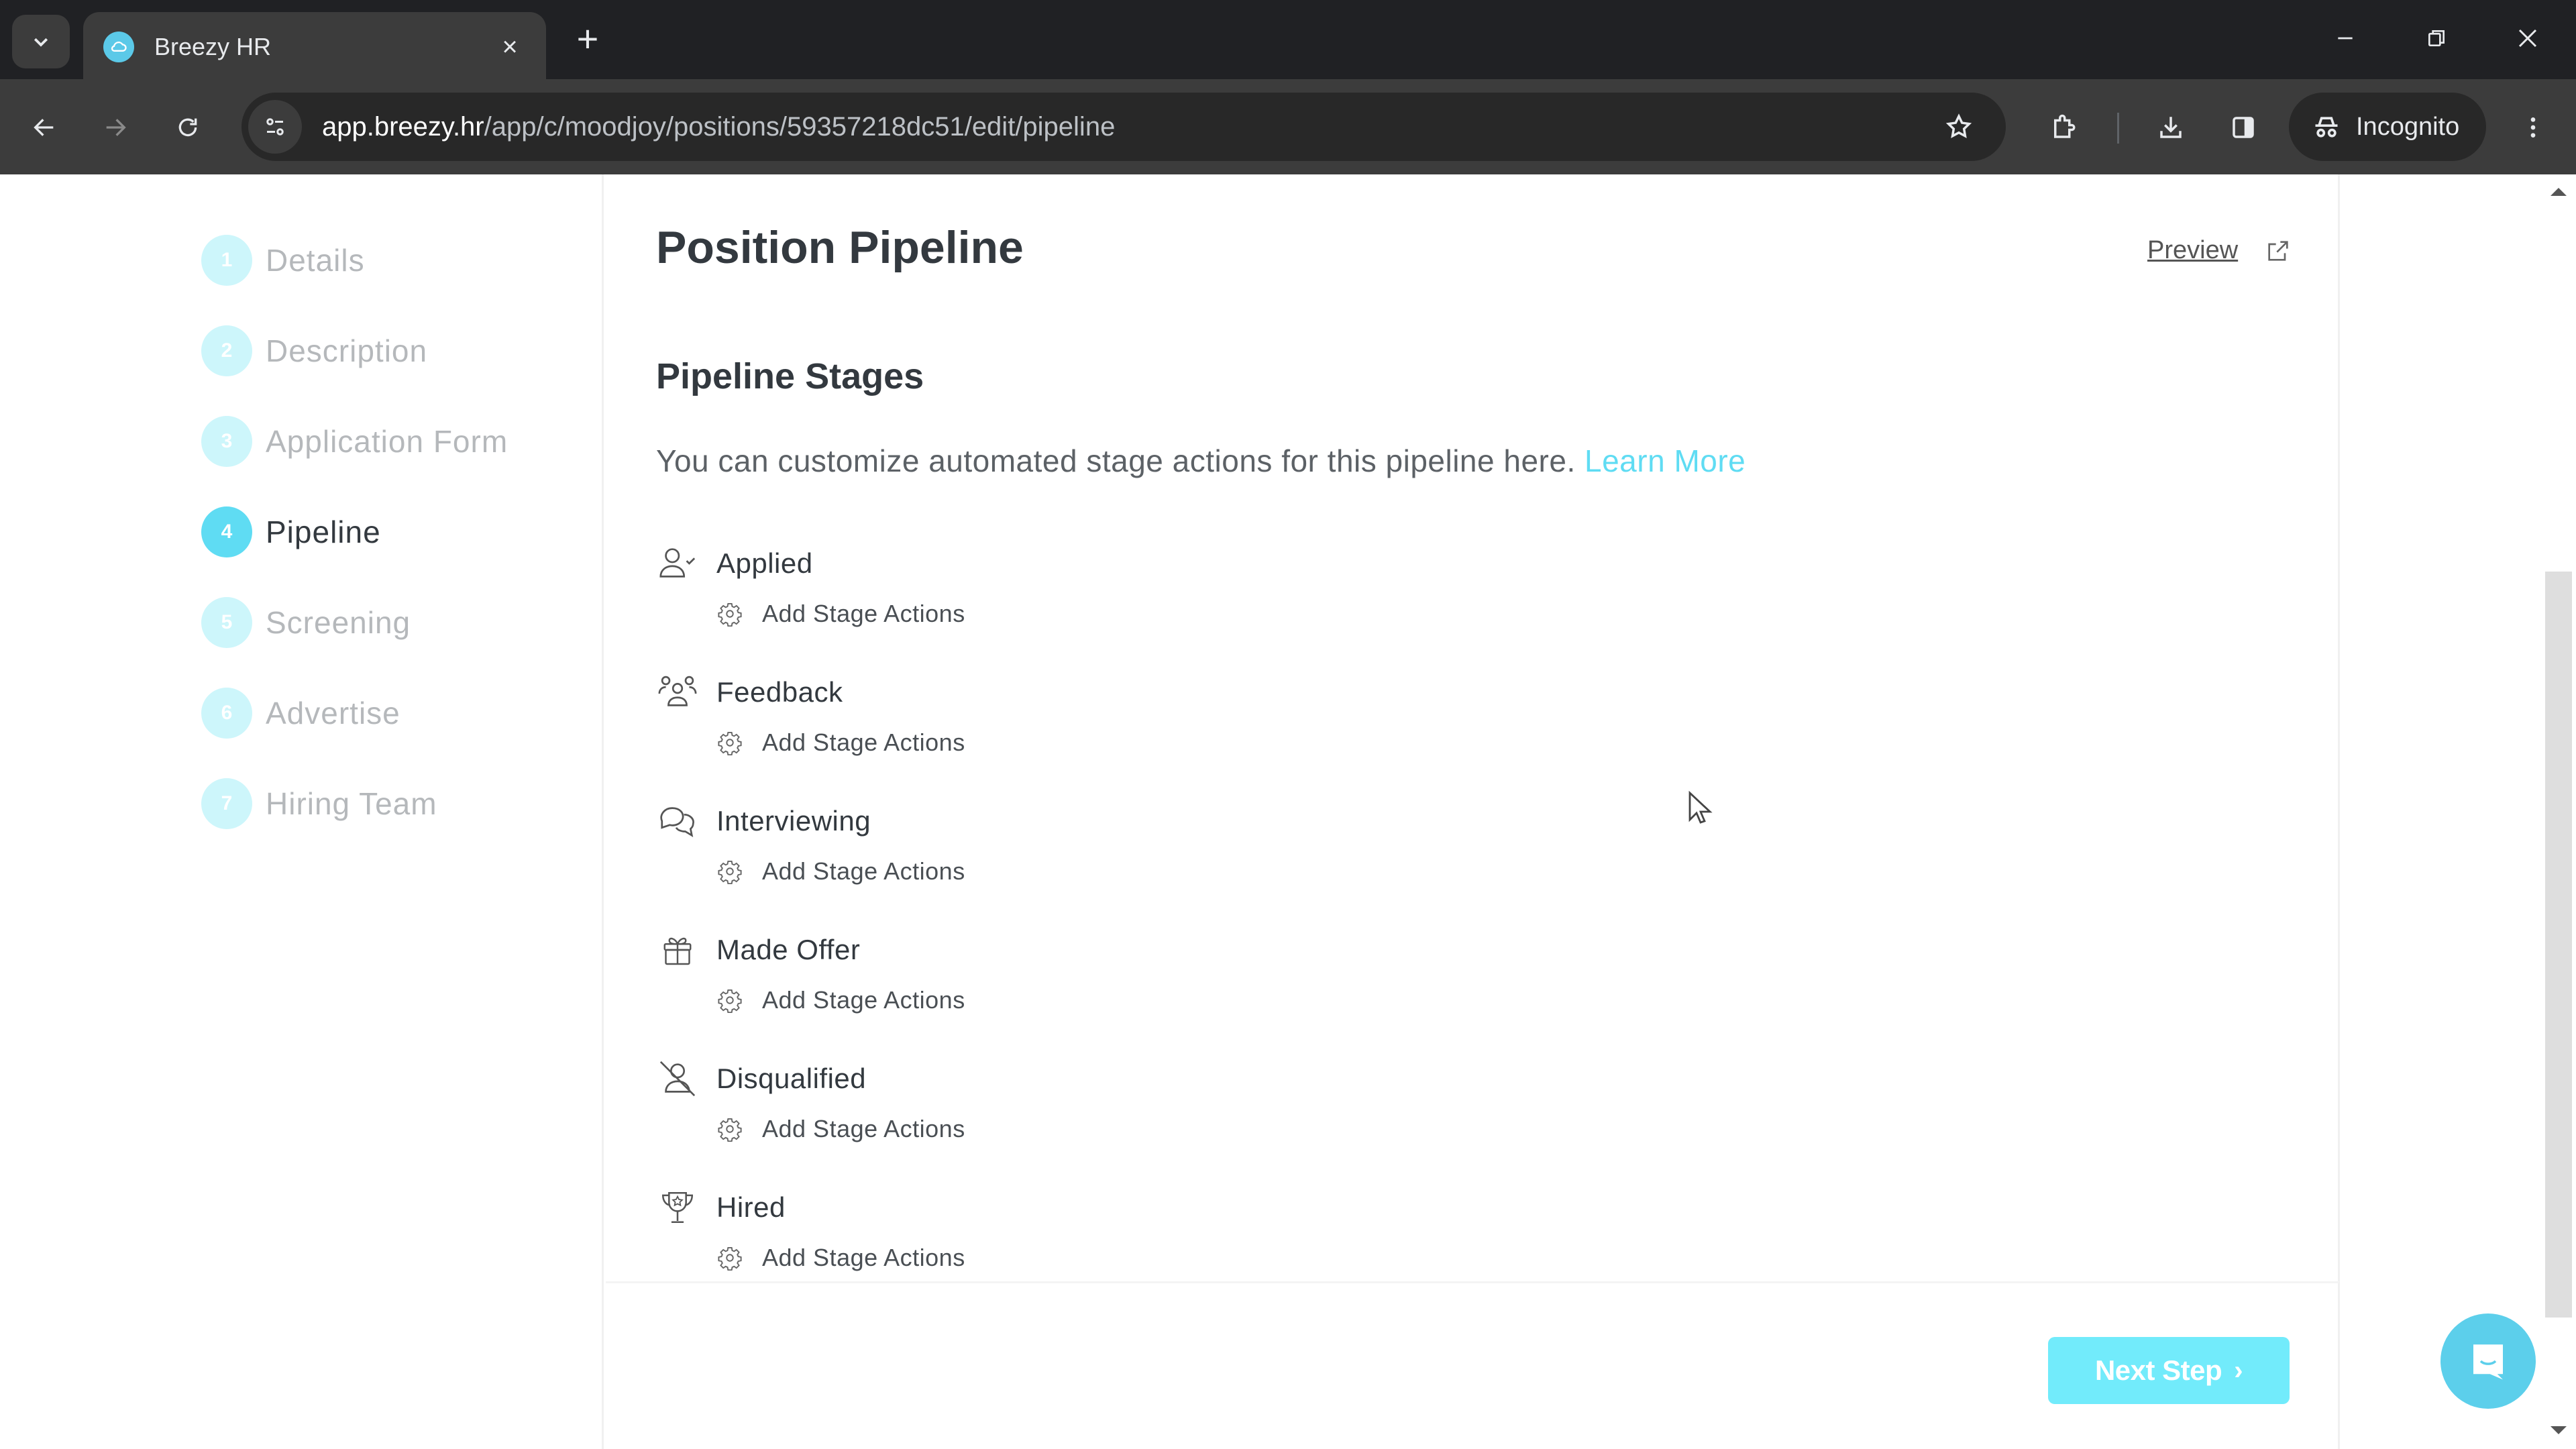 This screenshot has width=2576, height=1449. Describe the element at coordinates (315, 260) in the screenshot. I see `step-label: Details` at that location.